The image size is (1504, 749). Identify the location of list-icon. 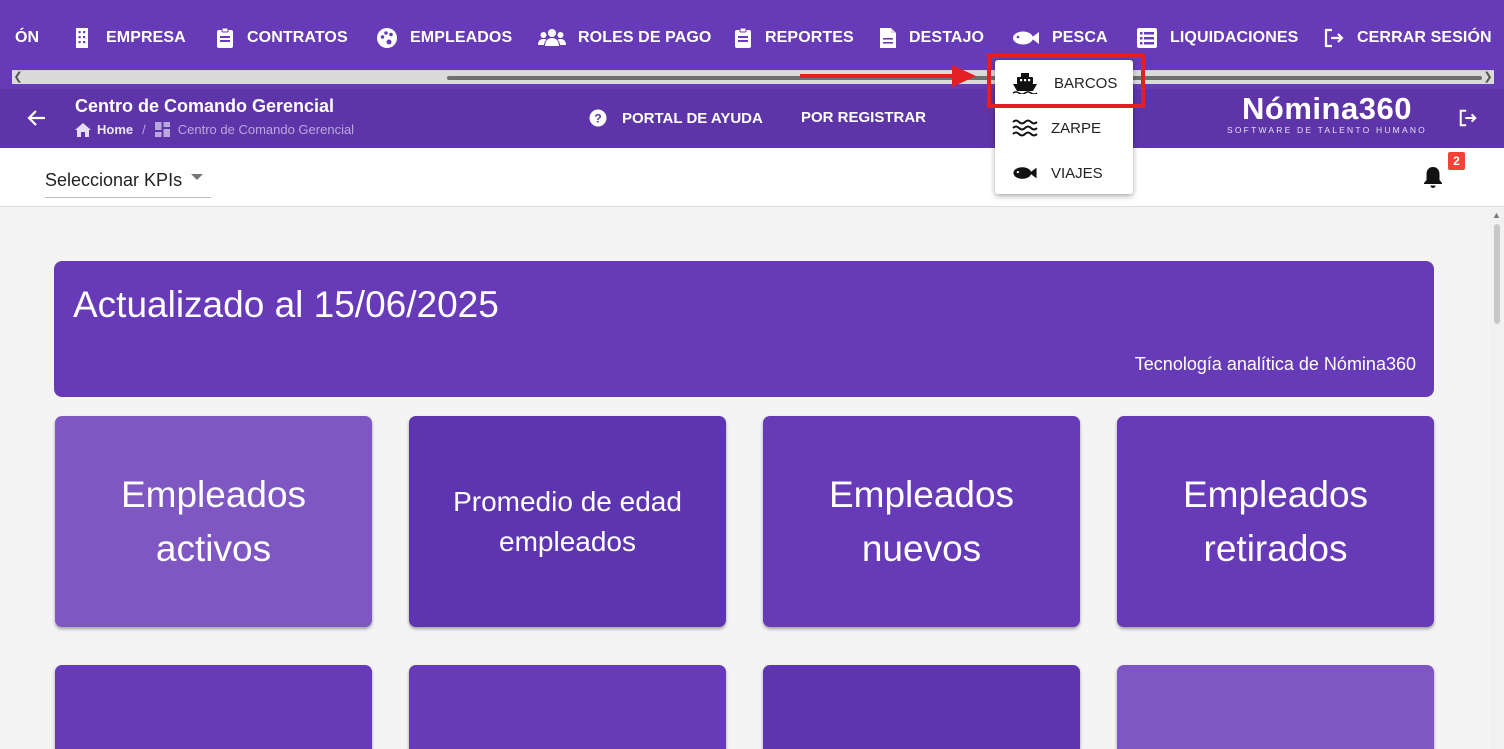
(1147, 38).